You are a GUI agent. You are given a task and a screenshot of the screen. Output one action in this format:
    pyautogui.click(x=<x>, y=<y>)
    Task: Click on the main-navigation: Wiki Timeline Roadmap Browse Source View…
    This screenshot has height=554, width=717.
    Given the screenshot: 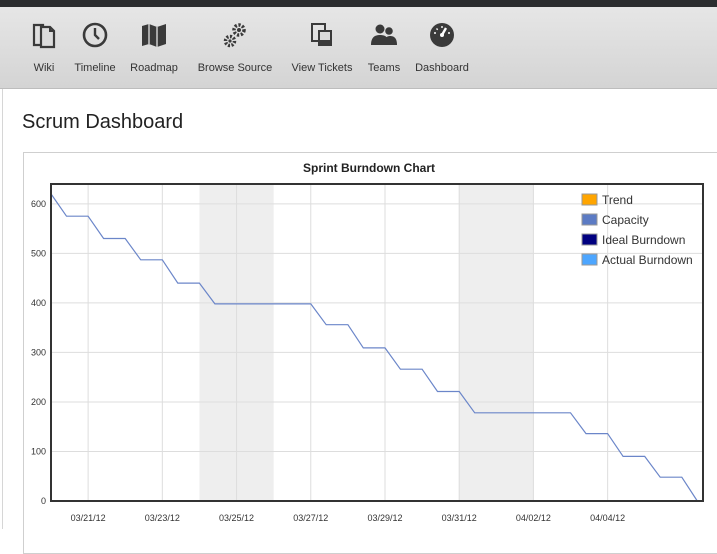 What is the action you would take?
    pyautogui.click(x=358, y=48)
    